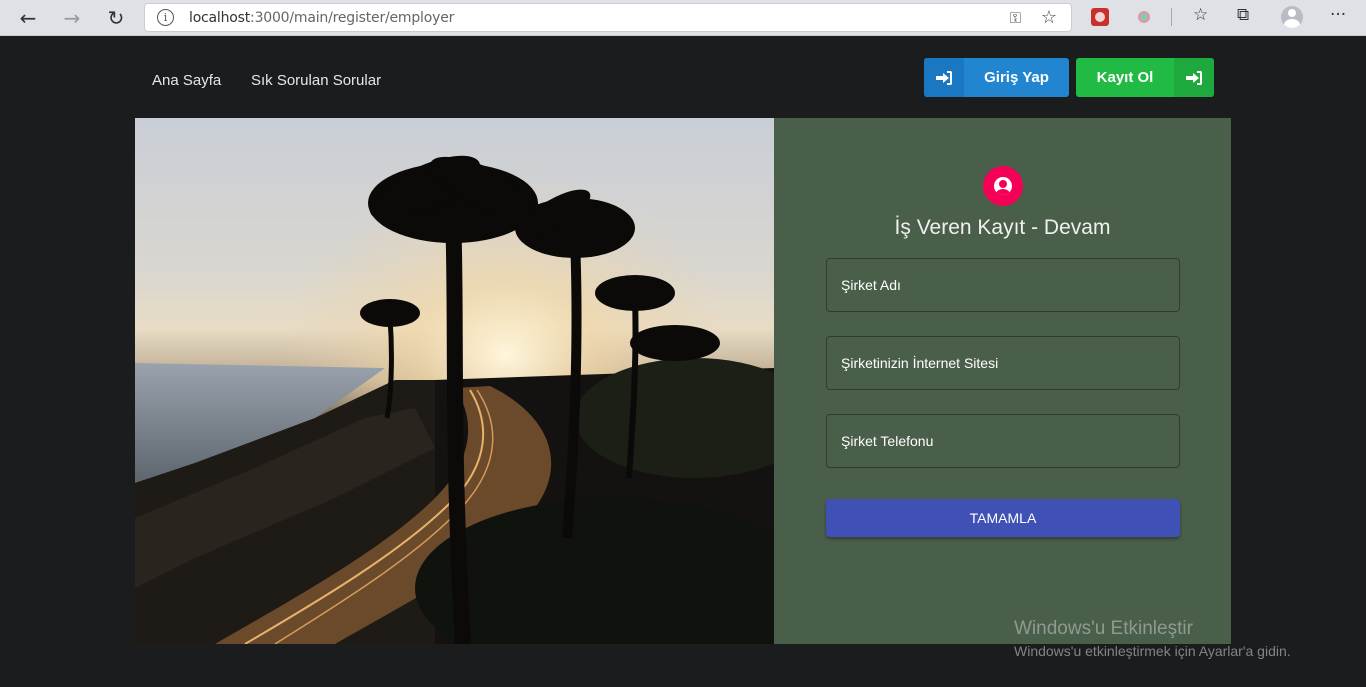  What do you see at coordinates (1003, 518) in the screenshot?
I see `complete-button: TAMAMLA` at bounding box center [1003, 518].